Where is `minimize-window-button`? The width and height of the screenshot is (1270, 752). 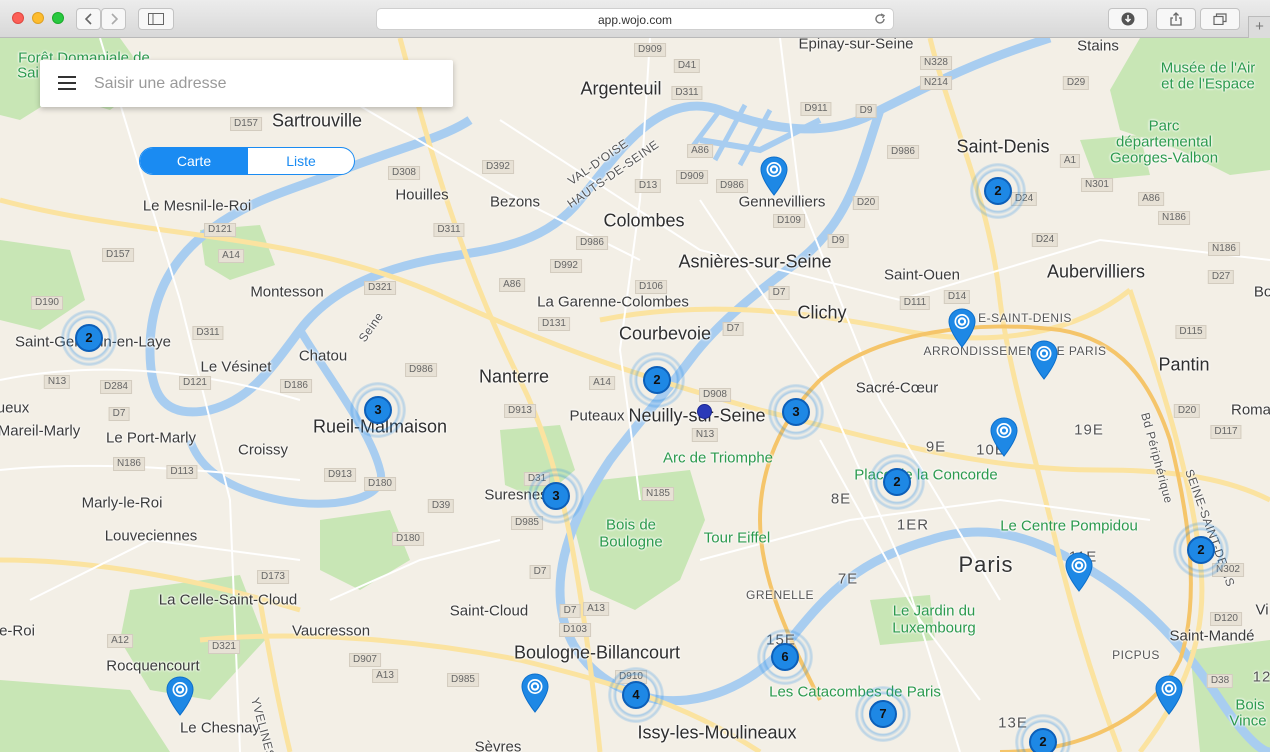
minimize-window-button is located at coordinates (38, 18).